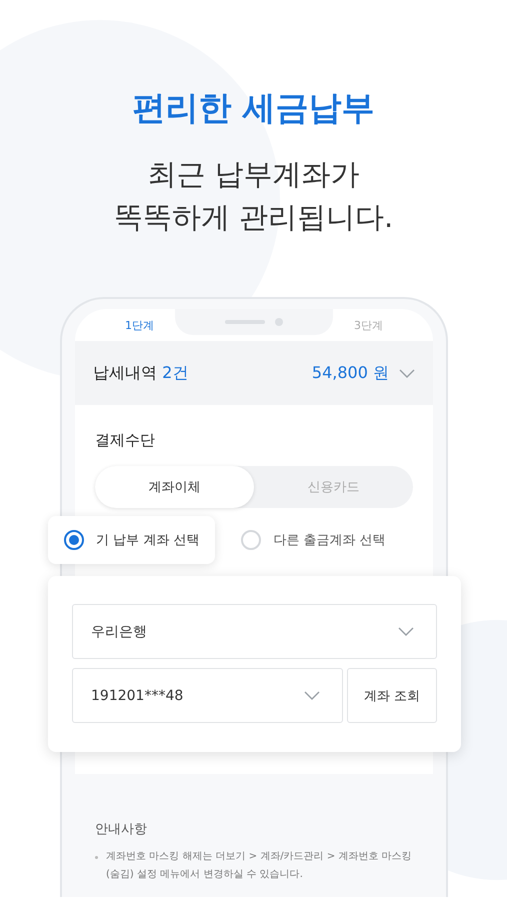 The width and height of the screenshot is (507, 900). Describe the element at coordinates (350, 373) in the screenshot. I see `total-amount: 54,800 원` at that location.